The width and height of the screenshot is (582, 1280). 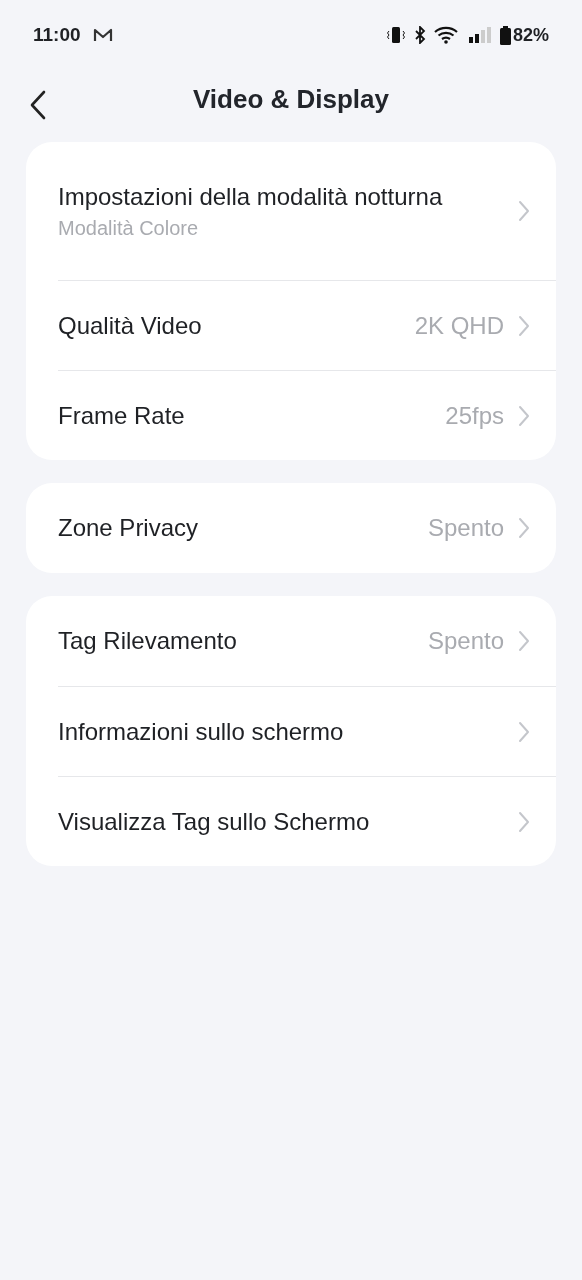 What do you see at coordinates (395, 35) in the screenshot?
I see `vibrate-icon` at bounding box center [395, 35].